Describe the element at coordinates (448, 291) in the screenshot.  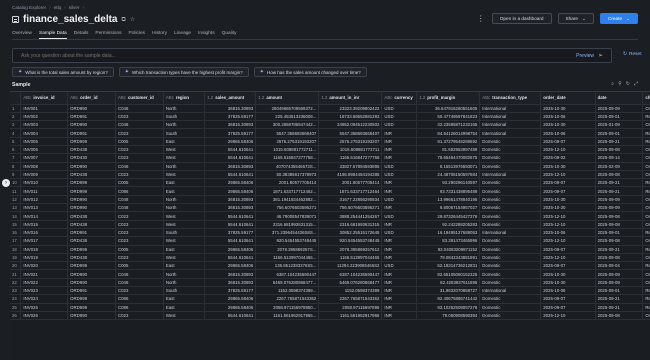
I see `table-cell: 31.9832070858727` at that location.